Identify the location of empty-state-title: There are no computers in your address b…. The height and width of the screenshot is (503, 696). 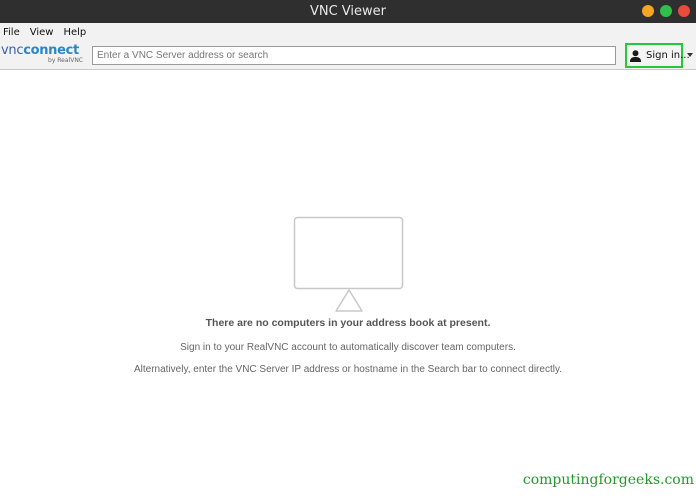
(348, 323).